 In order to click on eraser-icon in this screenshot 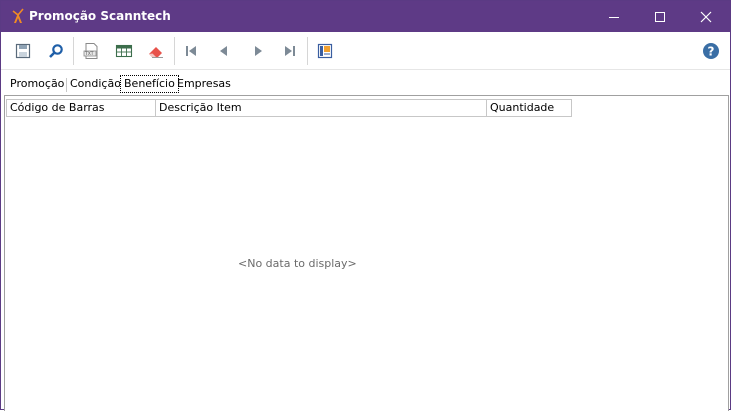, I will do `click(156, 52)`.